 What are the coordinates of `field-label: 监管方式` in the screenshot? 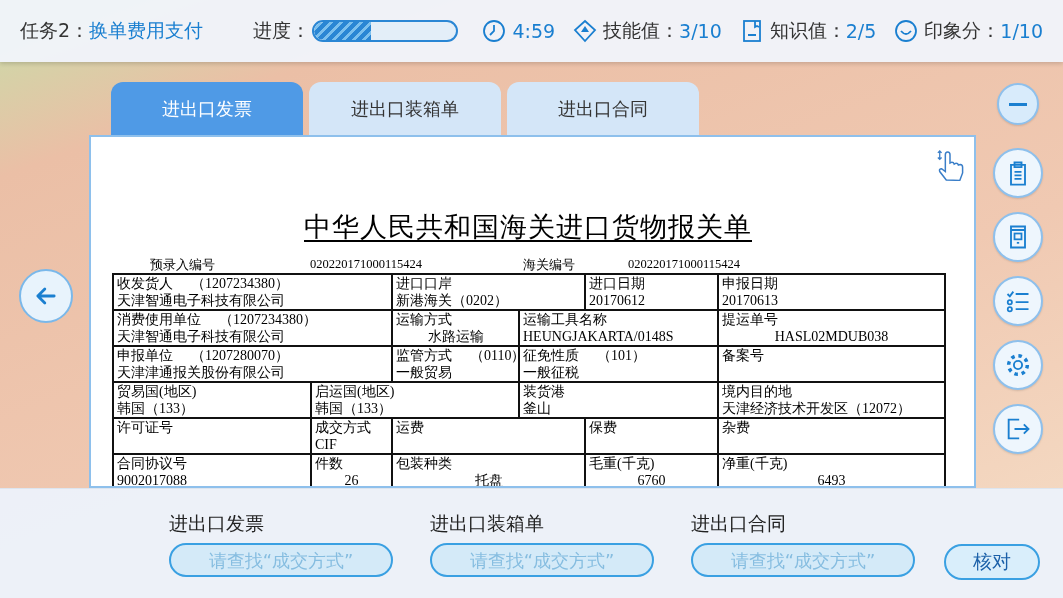 It's located at (424, 355).